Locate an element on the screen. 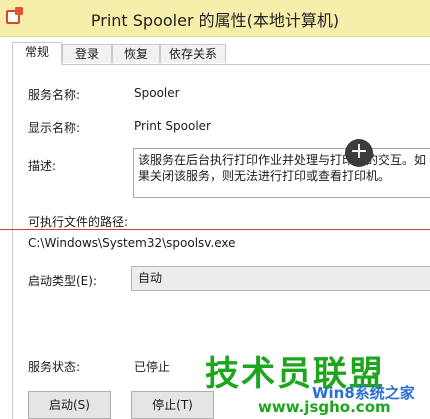 The image size is (430, 419). startup-type-label: 启动类型(E): is located at coordinates (62, 281).